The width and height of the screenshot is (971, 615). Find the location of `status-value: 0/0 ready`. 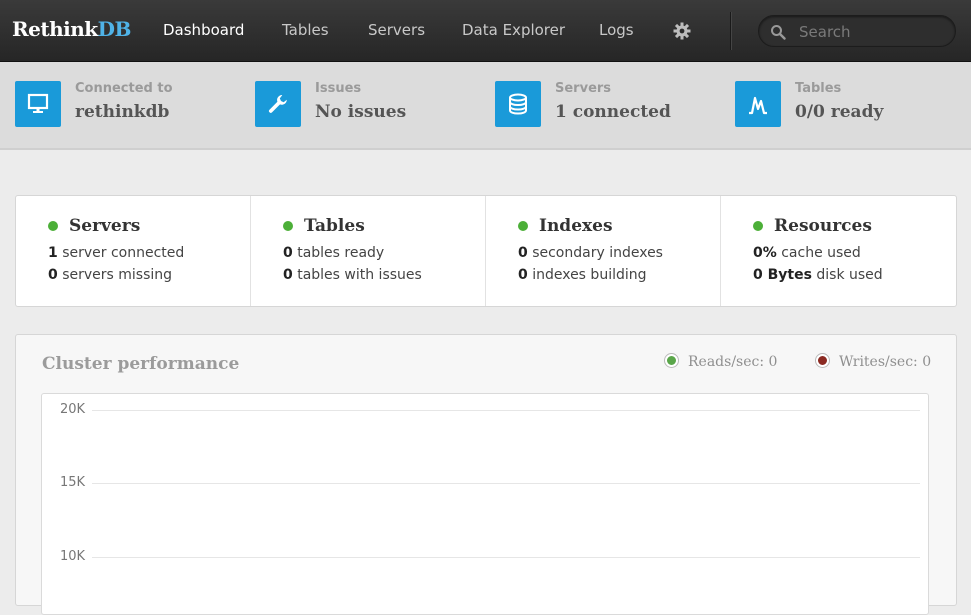

status-value: 0/0 ready is located at coordinates (839, 112).